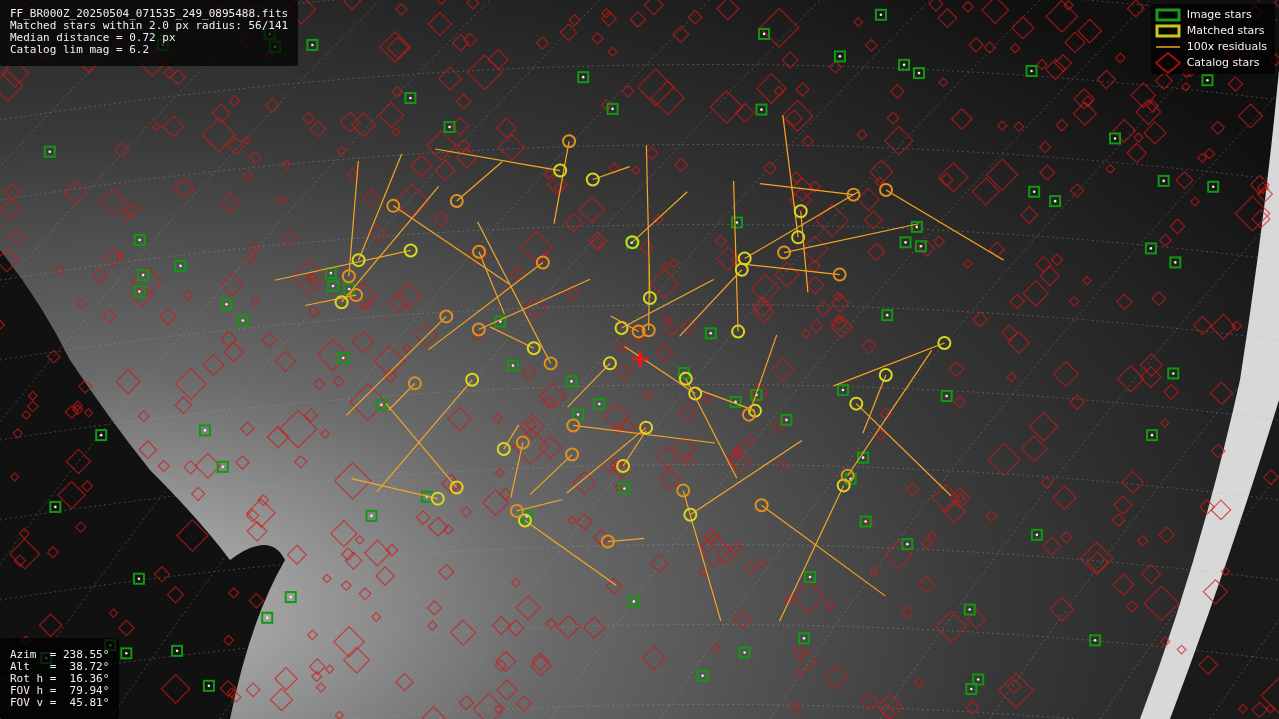  What do you see at coordinates (1223, 63) in the screenshot?
I see `legend-label: Catalog stars` at bounding box center [1223, 63].